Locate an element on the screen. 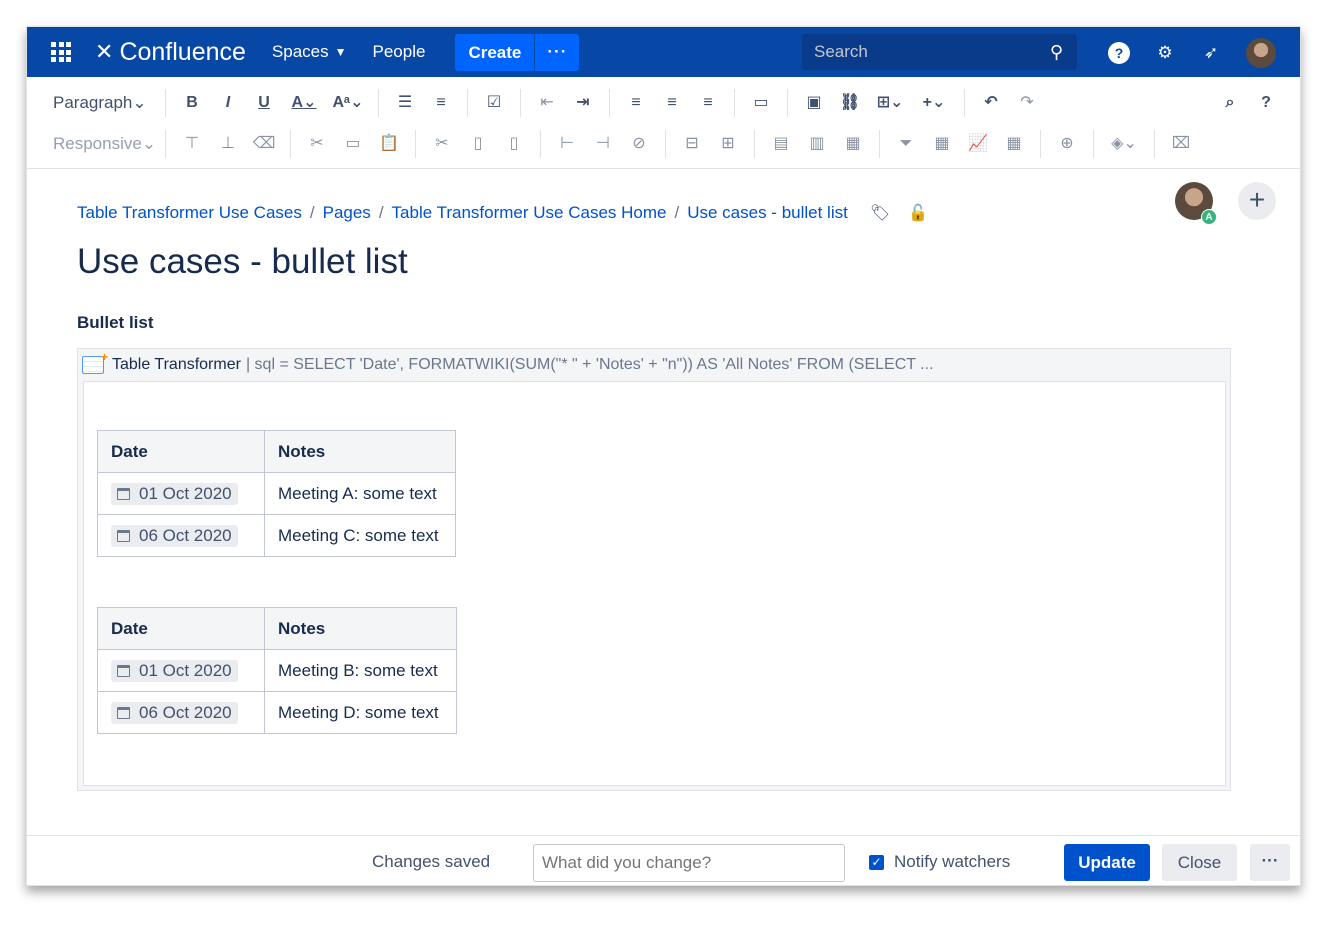 Image resolution: width=1335 pixels, height=935 pixels. insert-image-icon: ▣ is located at coordinates (814, 103).